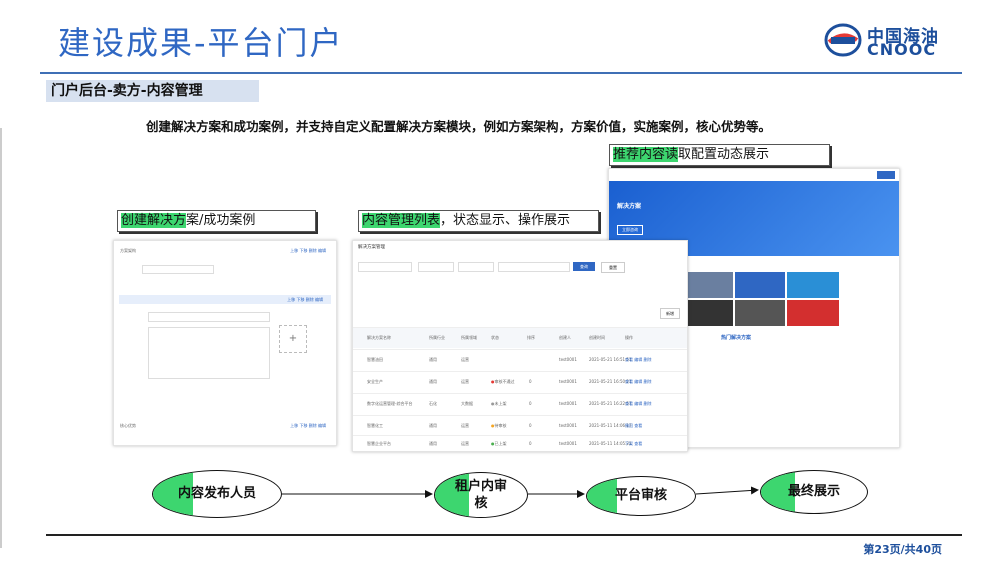  Describe the element at coordinates (499, 403) in the screenshot. I see `cell-status: ●未上架` at that location.